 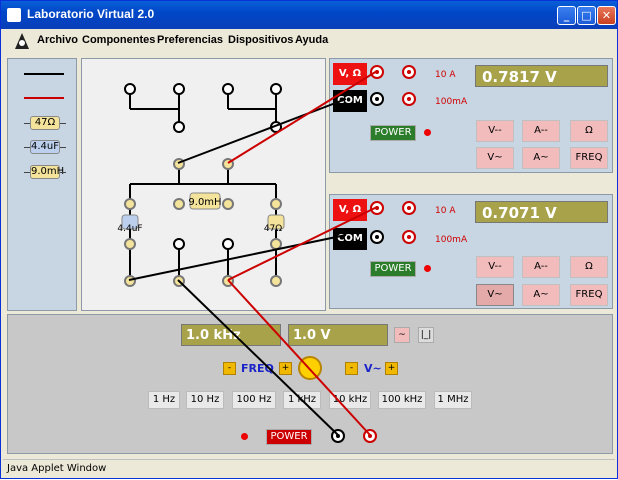 What do you see at coordinates (309, 15) in the screenshot?
I see `title-bar: Laboratorio Virtual 2.0 _ □ ✕` at bounding box center [309, 15].